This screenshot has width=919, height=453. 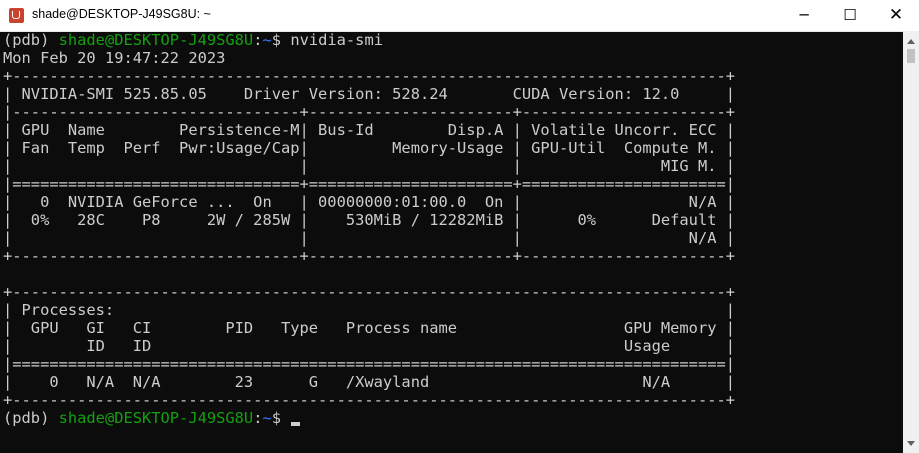 What do you see at coordinates (911, 56) in the screenshot?
I see `scroll-thumb` at bounding box center [911, 56].